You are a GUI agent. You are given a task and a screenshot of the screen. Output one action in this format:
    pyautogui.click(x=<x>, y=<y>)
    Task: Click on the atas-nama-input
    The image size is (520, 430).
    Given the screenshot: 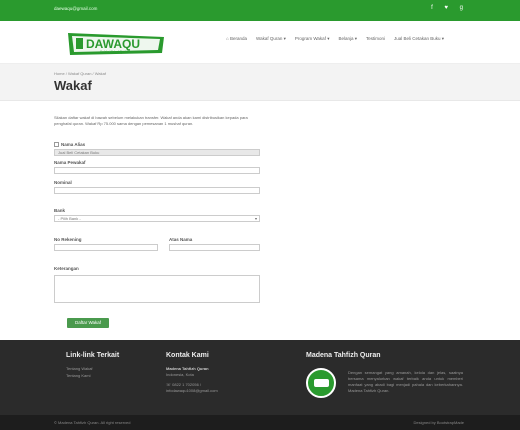 What is the action you would take?
    pyautogui.click(x=214, y=247)
    